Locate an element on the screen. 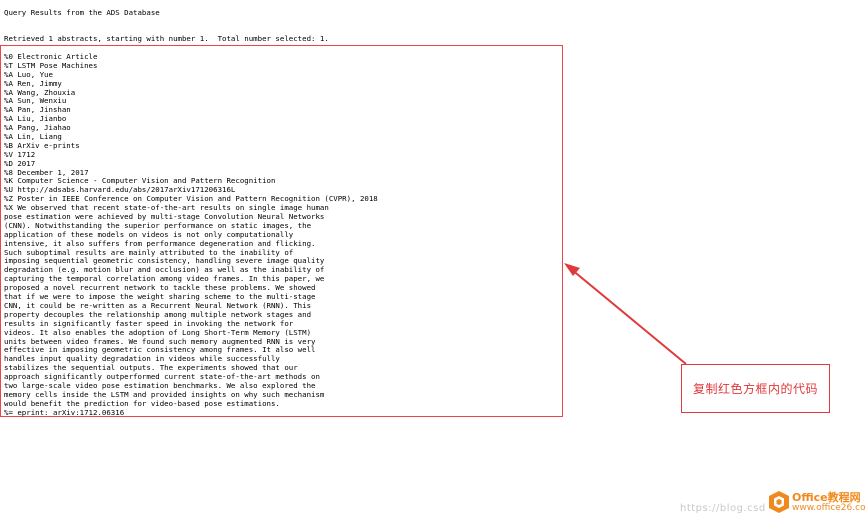  callout-text: 复制红色方框内的代码 is located at coordinates (755, 389).